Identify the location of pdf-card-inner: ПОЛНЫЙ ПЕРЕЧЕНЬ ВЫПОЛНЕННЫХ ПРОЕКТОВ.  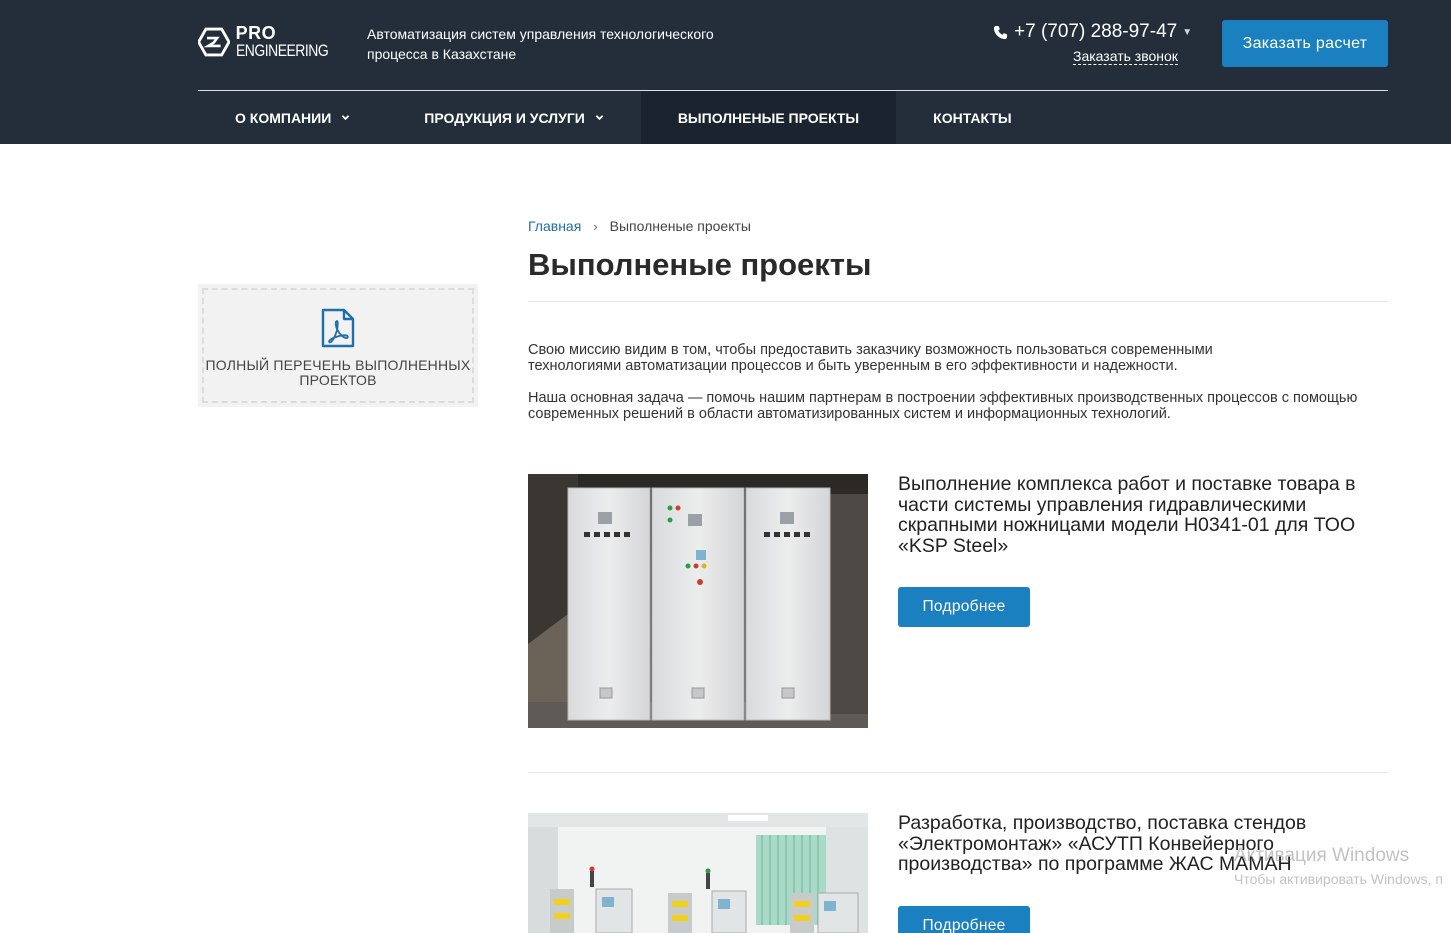
(338, 345).